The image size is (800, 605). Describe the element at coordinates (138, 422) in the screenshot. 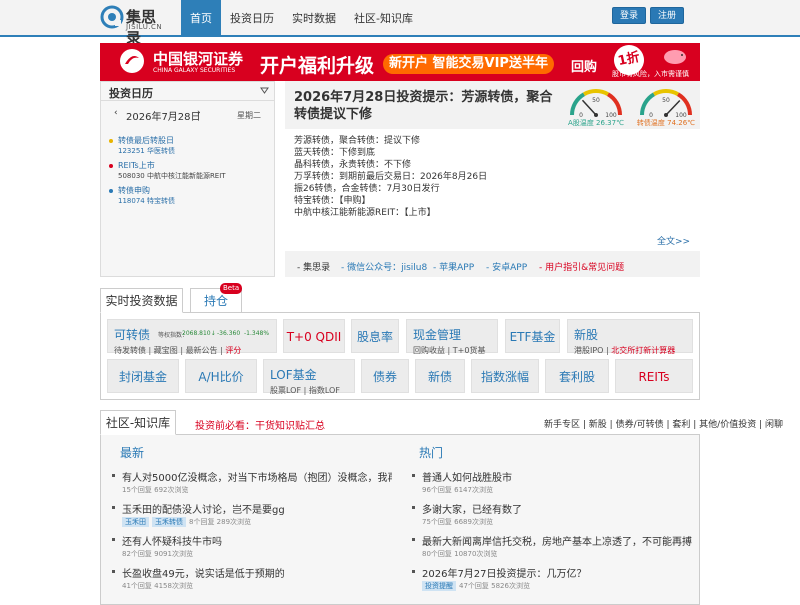

I see `tab-community: 社区-知识库` at that location.